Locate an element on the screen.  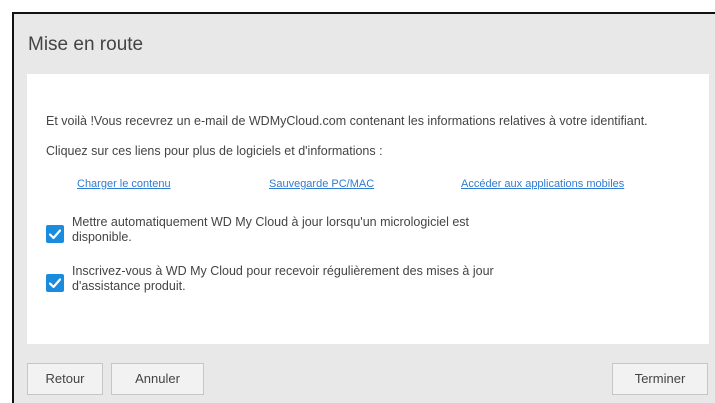
load-content-link: Charger le contenu is located at coordinates (124, 184).